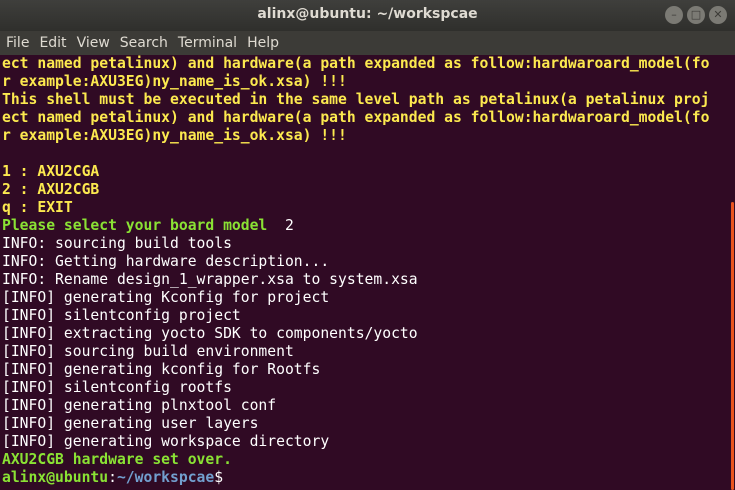  I want to click on terminal-line: [INFO] generating user layers, so click(364, 424).